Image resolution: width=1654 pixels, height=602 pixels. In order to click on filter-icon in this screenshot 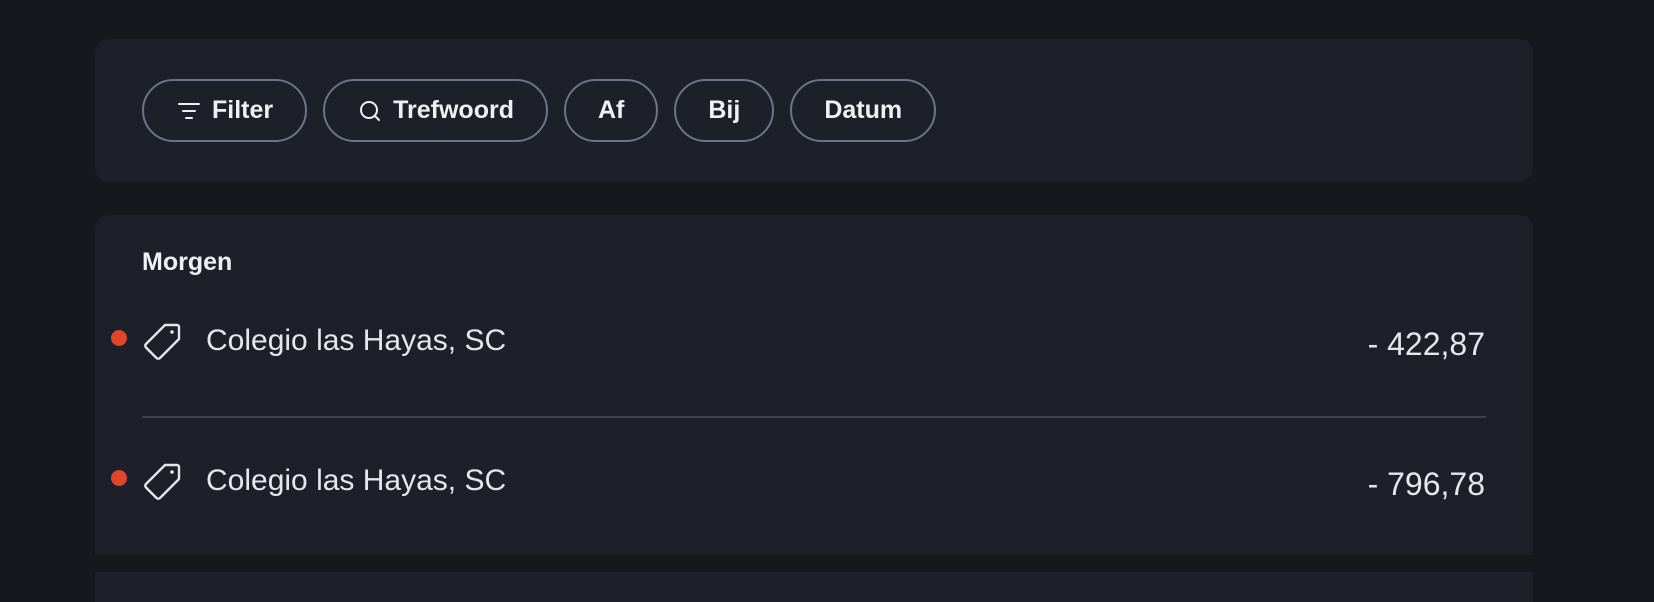, I will do `click(189, 111)`.